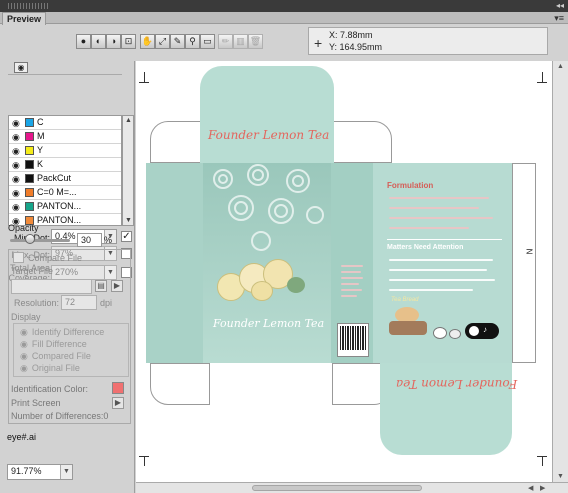 The height and width of the screenshot is (493, 568). Describe the element at coordinates (457, 384) in the screenshot. I see `bottom-flap-title: Founder Lemon Tea` at that location.